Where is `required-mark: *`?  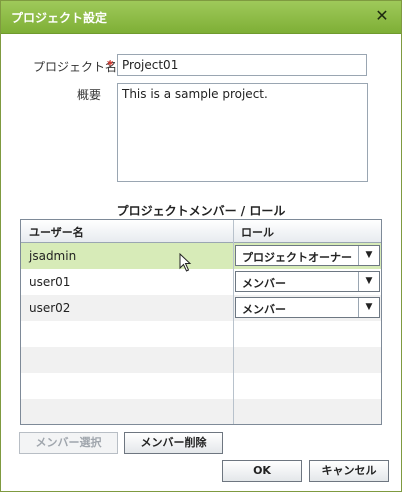
required-mark: * is located at coordinates (110, 65).